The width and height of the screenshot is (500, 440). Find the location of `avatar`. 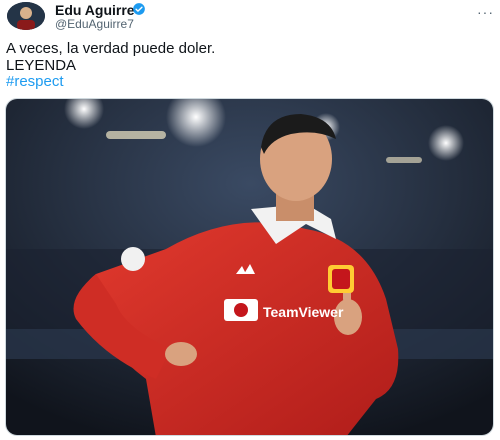

avatar is located at coordinates (26, 16).